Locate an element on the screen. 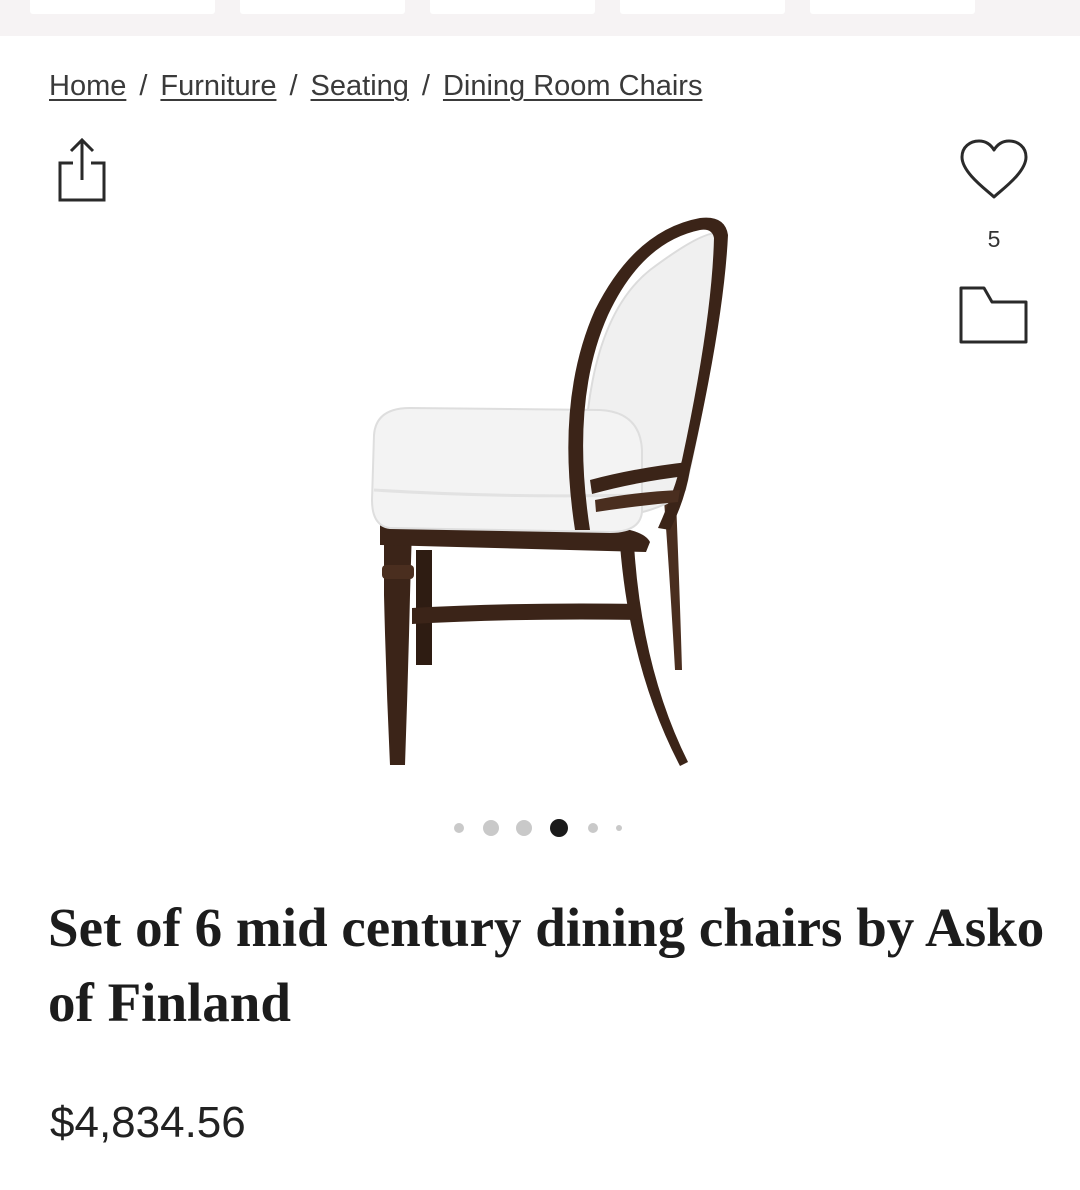 Image resolution: width=1080 pixels, height=1190 pixels. product-price: $4,834.56 is located at coordinates (148, 1122).